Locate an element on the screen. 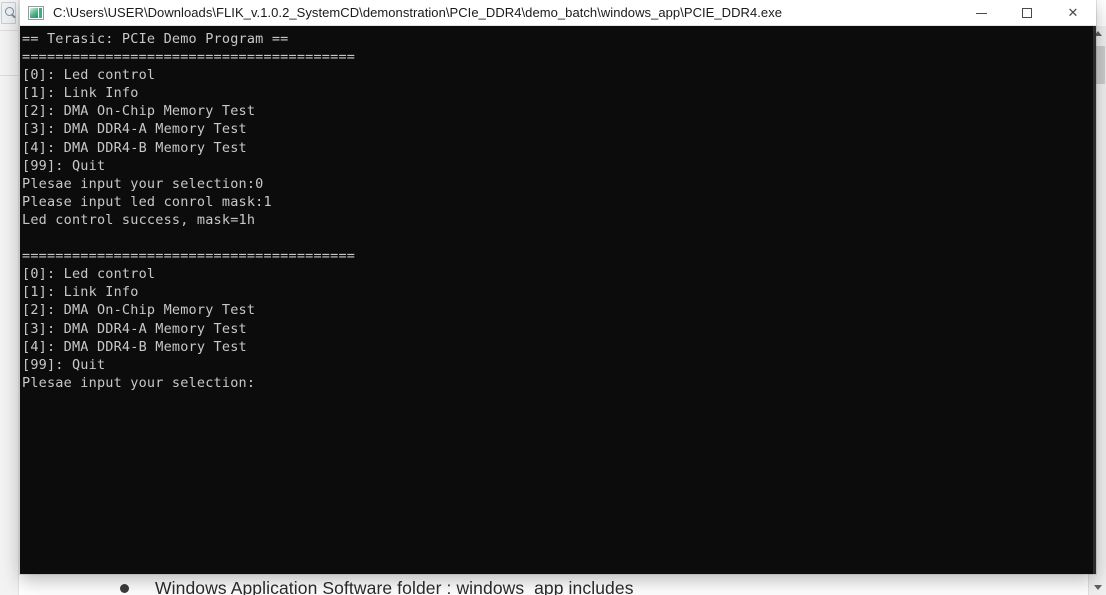  console-line: Plesae input your selection:0 is located at coordinates (143, 183).